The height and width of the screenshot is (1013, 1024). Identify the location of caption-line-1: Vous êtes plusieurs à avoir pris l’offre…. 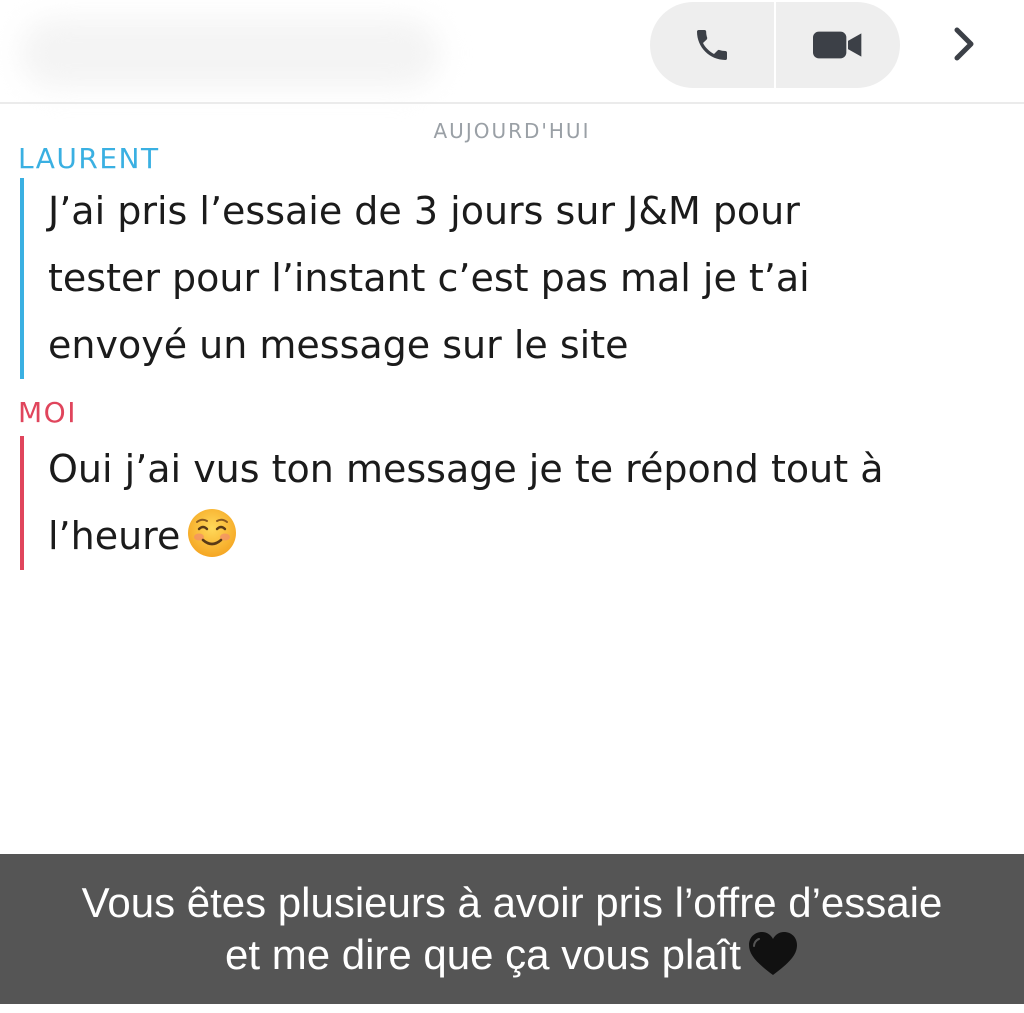
(512, 902).